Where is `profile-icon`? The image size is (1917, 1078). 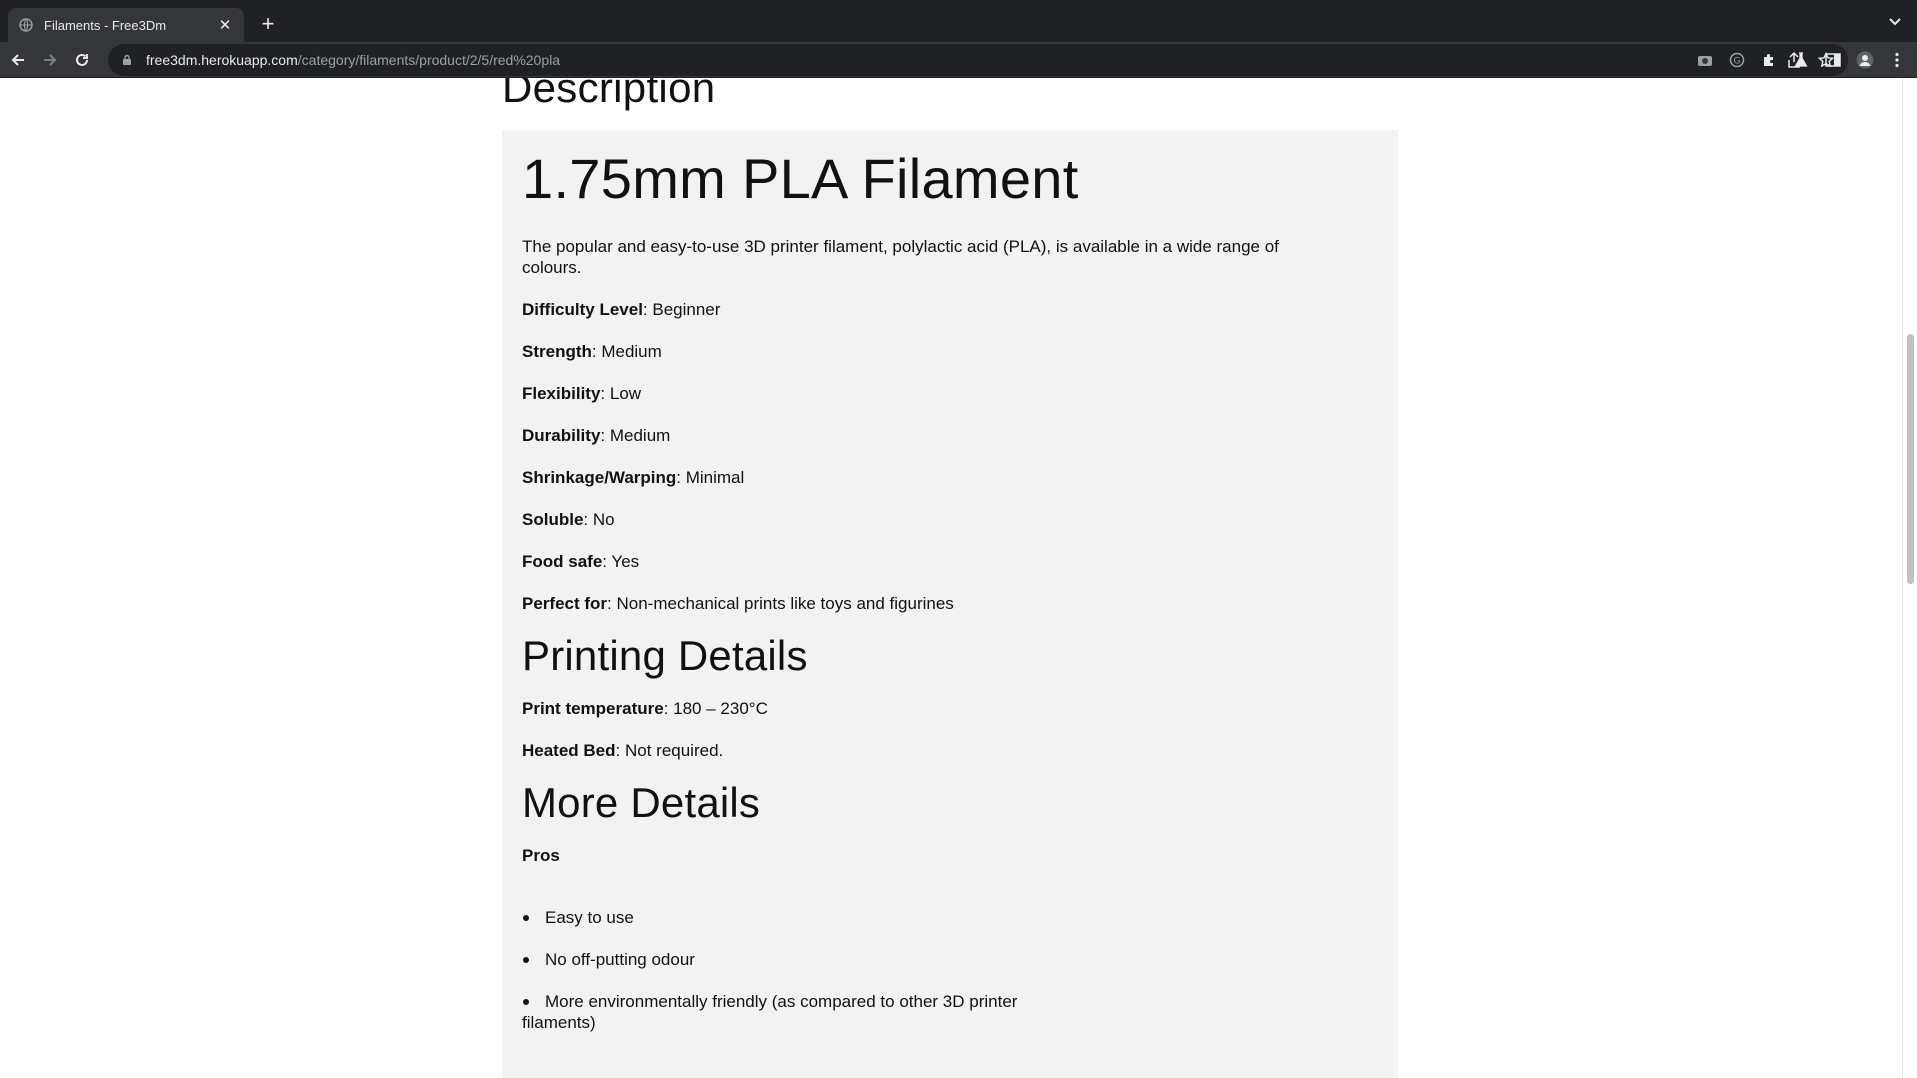
profile-icon is located at coordinates (1865, 60).